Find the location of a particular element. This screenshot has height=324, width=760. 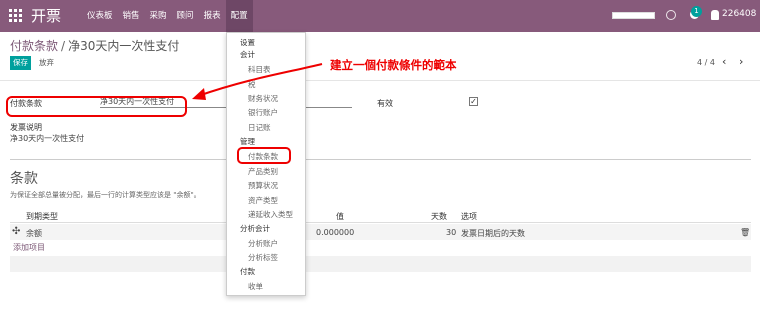

col-option: 选项 is located at coordinates (469, 216).